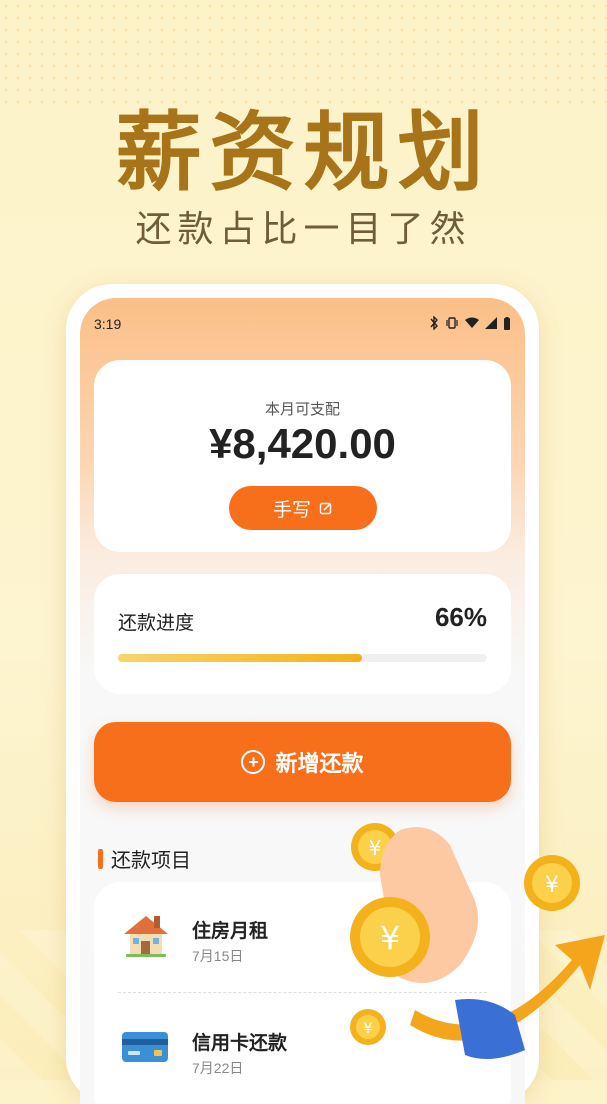 The image size is (607, 1104). Describe the element at coordinates (302, 634) in the screenshot. I see `progress-card: 还款进度 66%` at that location.